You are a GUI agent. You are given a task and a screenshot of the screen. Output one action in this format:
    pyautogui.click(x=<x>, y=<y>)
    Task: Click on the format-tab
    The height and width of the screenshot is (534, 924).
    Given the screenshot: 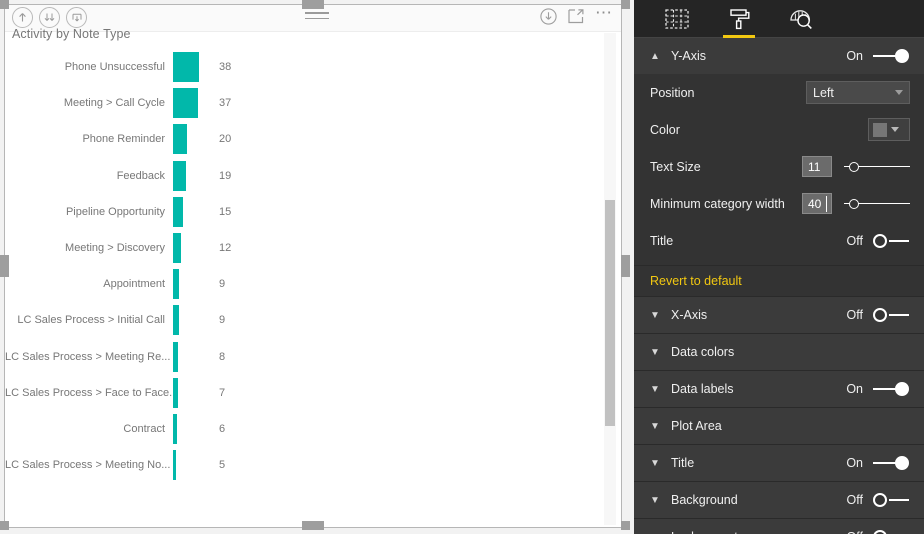 What is the action you would take?
    pyautogui.click(x=739, y=19)
    